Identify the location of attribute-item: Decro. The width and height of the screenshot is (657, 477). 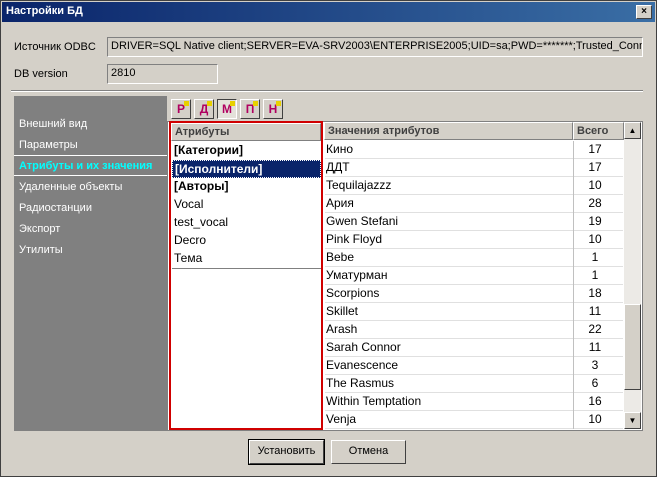
(246, 241).